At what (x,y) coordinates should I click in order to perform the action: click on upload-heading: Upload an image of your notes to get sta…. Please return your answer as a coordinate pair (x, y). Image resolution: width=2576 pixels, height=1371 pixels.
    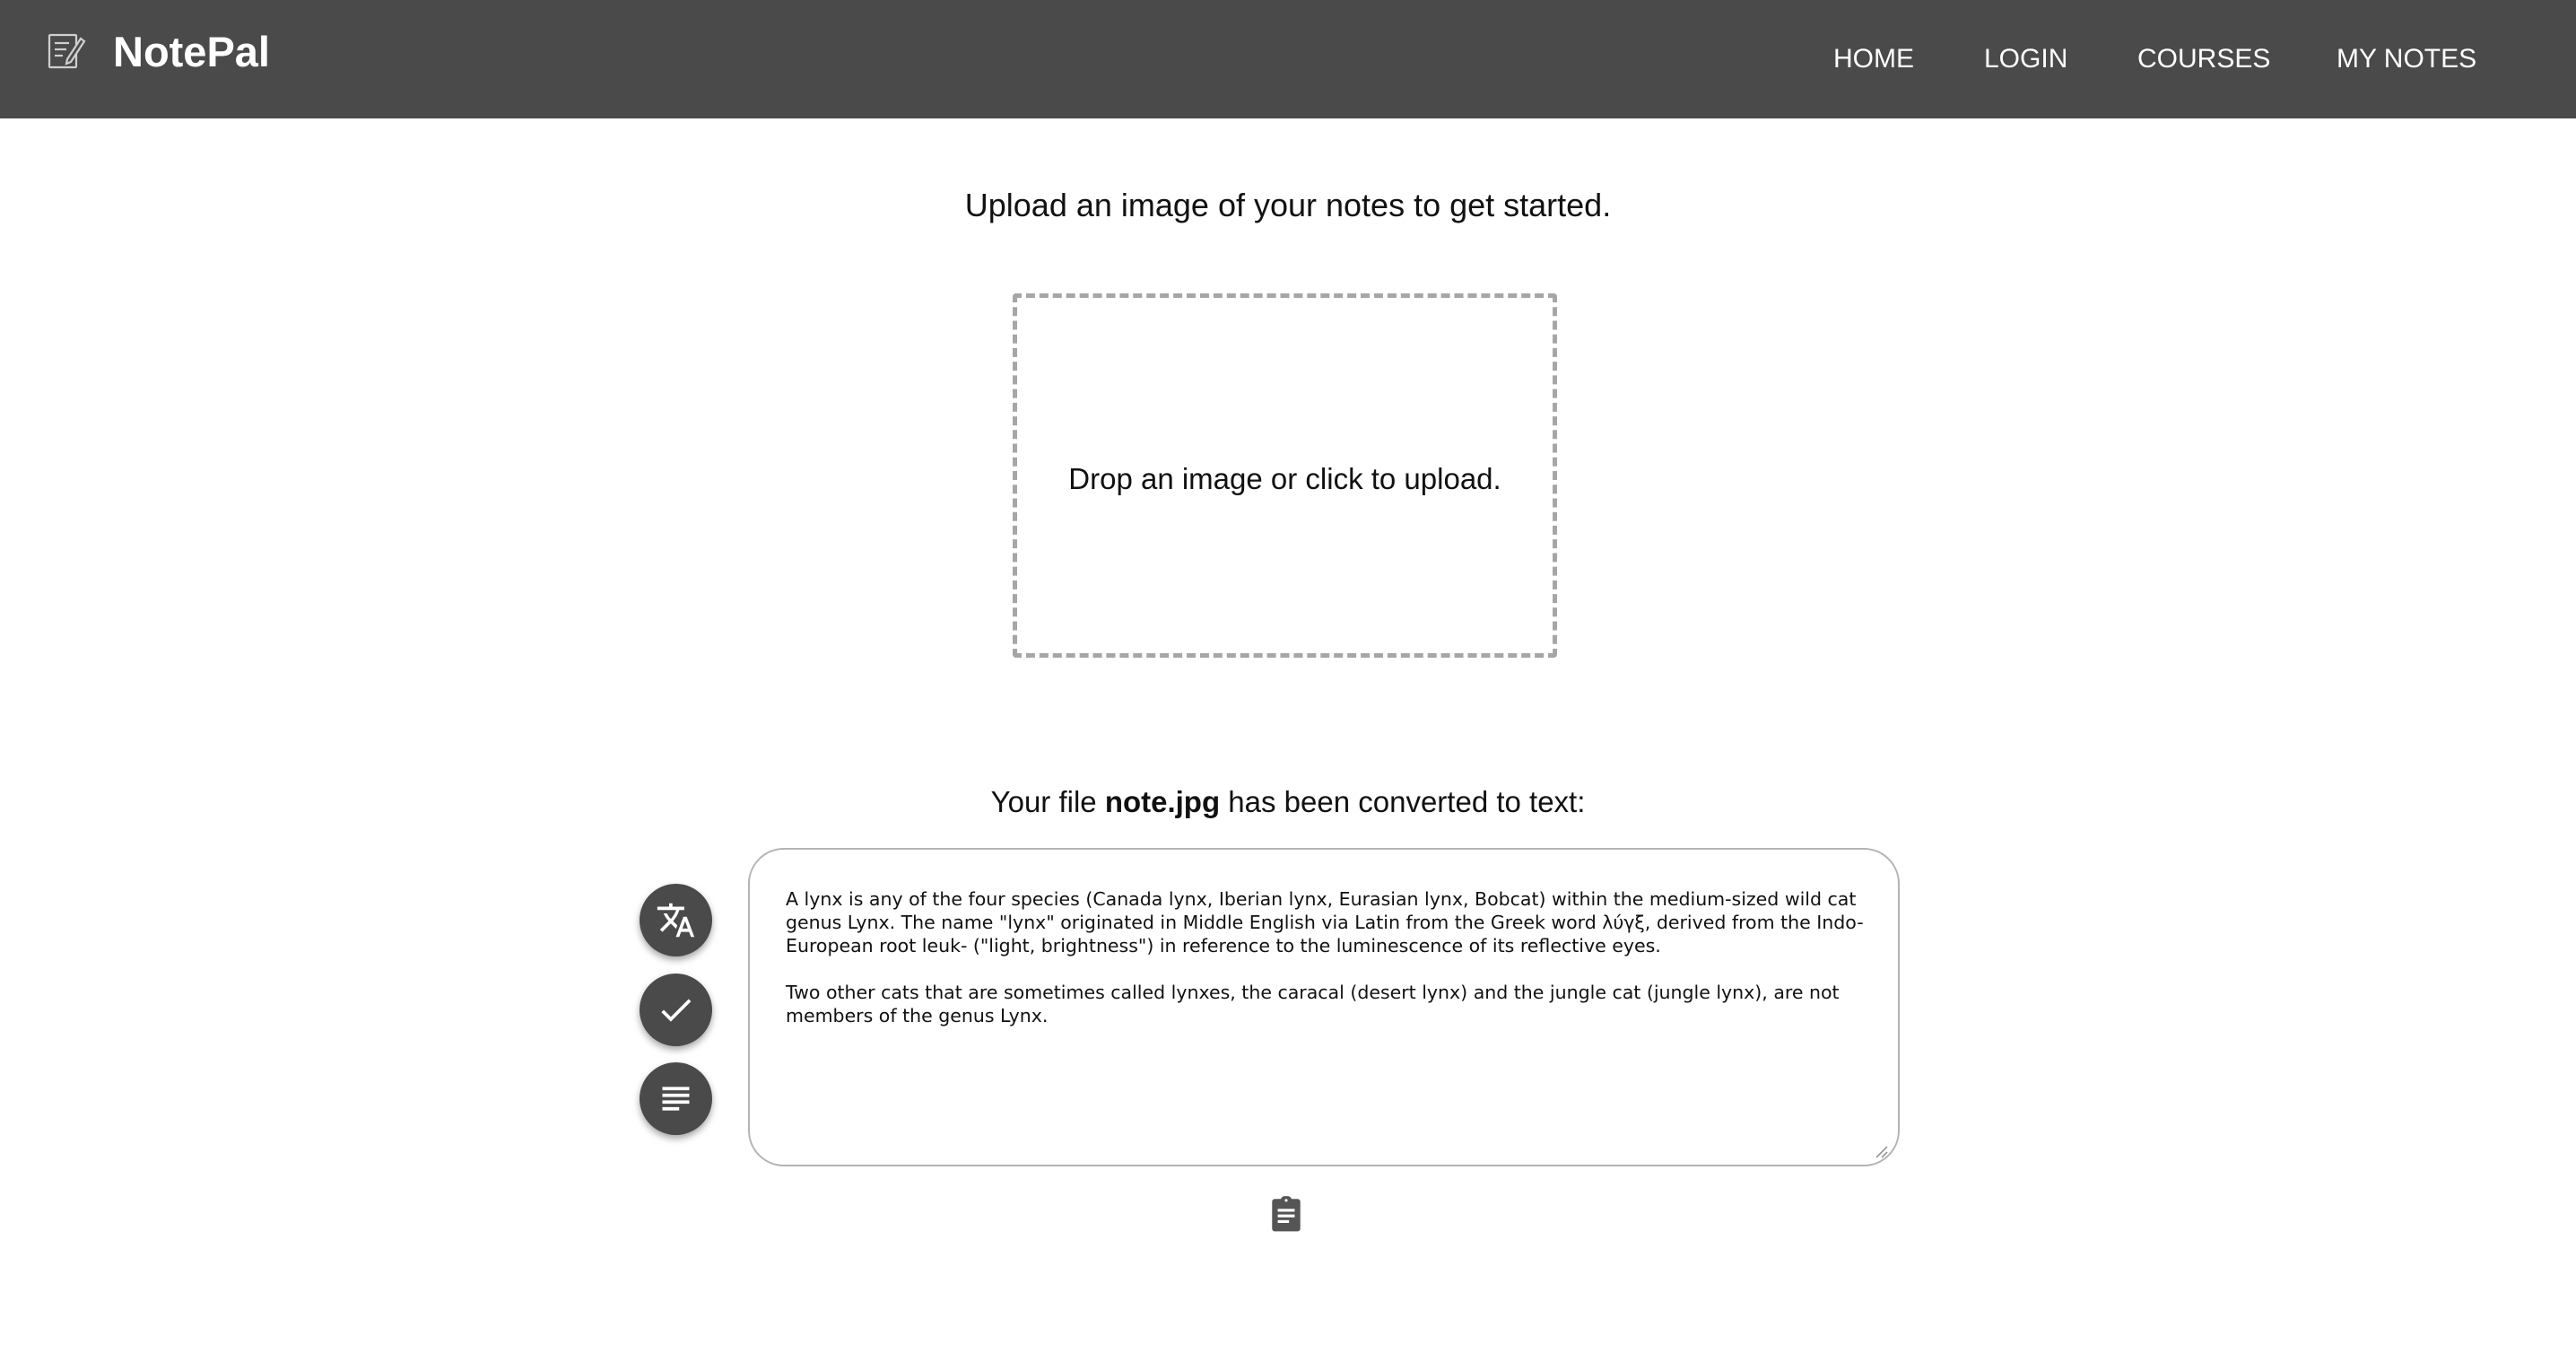
    Looking at the image, I should click on (1288, 205).